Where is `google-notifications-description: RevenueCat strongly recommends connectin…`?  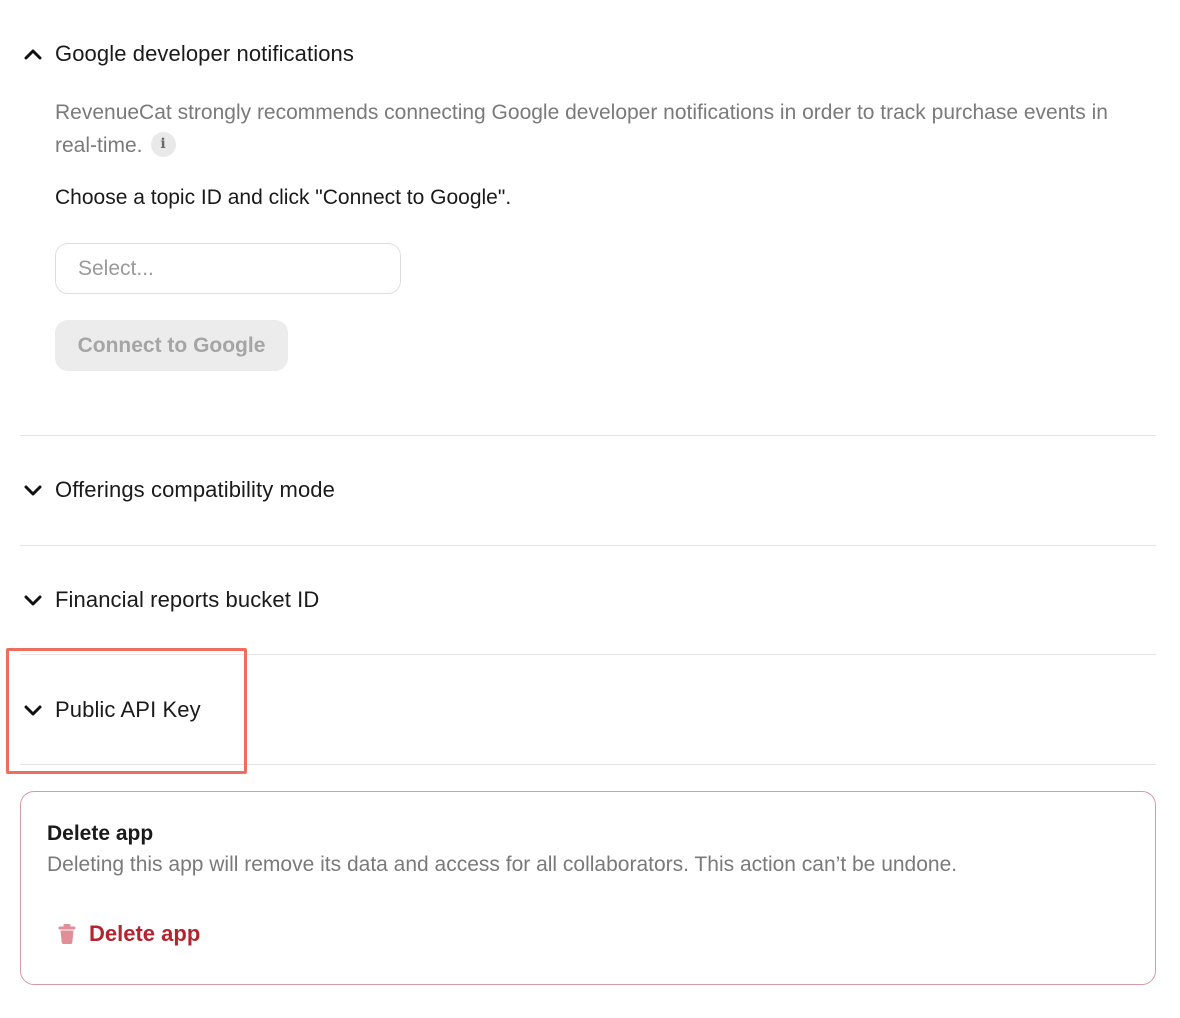 google-notifications-description: RevenueCat strongly recommends connectin… is located at coordinates (581, 129).